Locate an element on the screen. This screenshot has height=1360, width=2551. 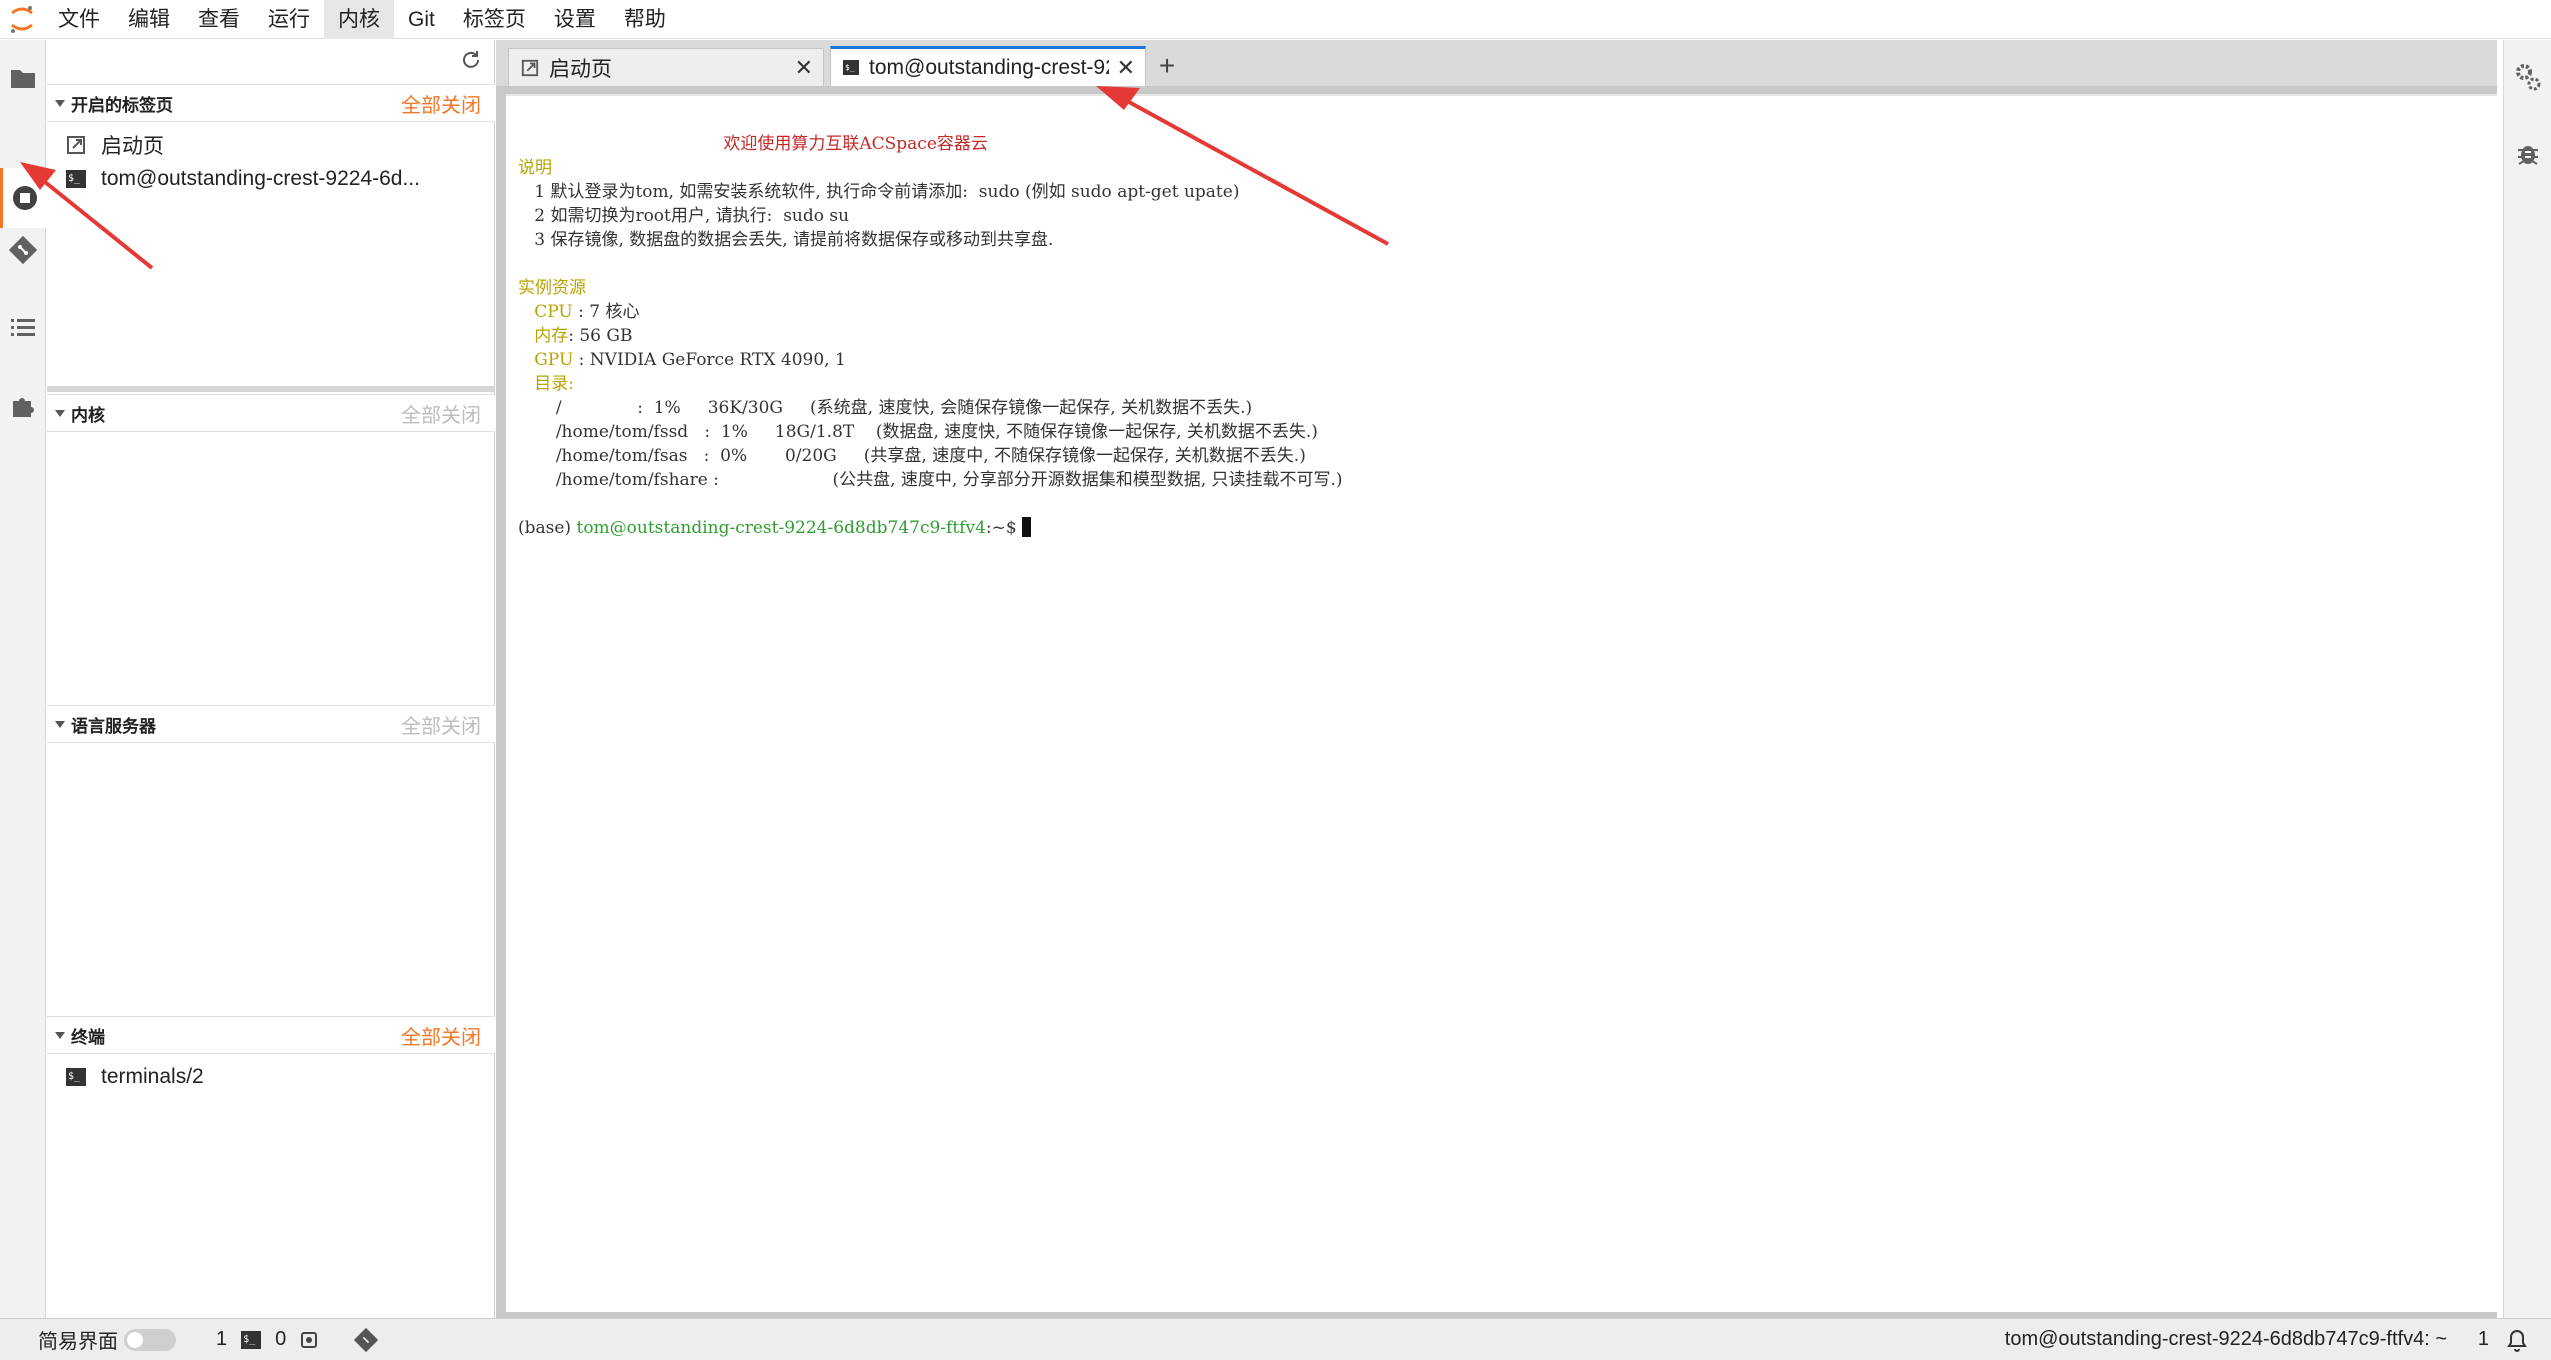
simple-mode-toggle is located at coordinates (150, 1339).